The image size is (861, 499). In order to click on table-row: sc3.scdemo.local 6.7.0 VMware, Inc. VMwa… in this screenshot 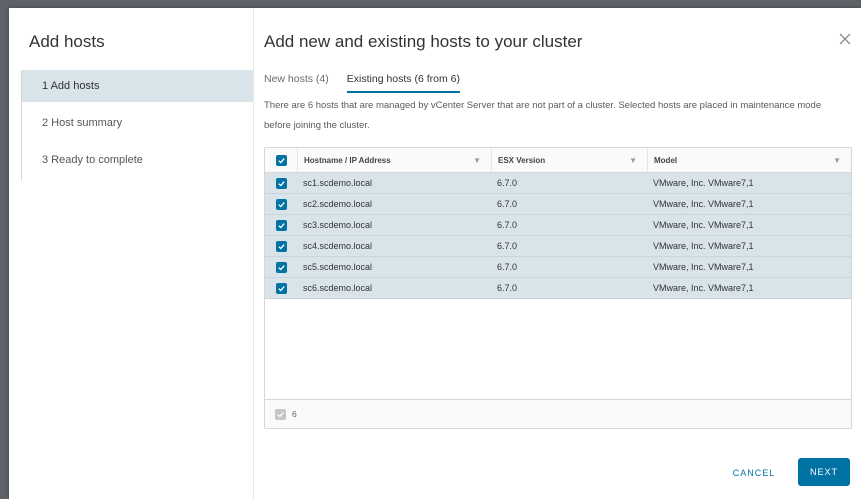, I will do `click(558, 225)`.